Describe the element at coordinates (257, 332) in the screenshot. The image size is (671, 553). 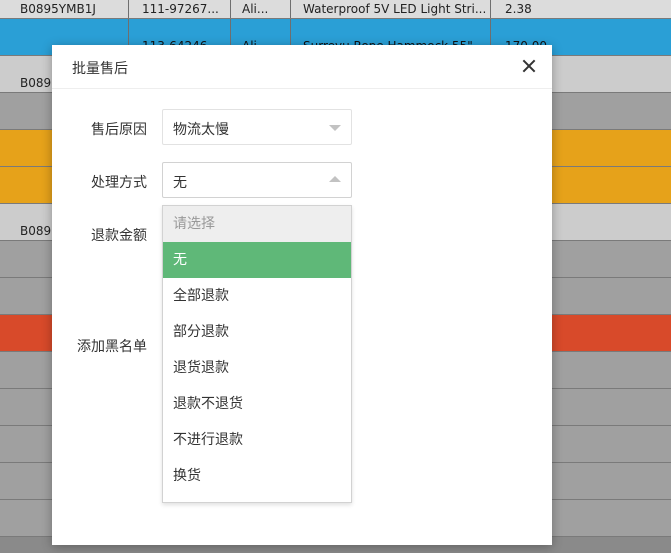
I see `dropdown-option: 部分退款` at that location.